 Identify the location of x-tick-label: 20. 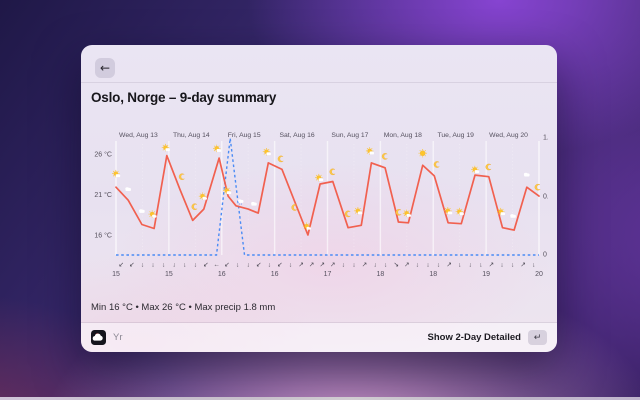
(539, 274).